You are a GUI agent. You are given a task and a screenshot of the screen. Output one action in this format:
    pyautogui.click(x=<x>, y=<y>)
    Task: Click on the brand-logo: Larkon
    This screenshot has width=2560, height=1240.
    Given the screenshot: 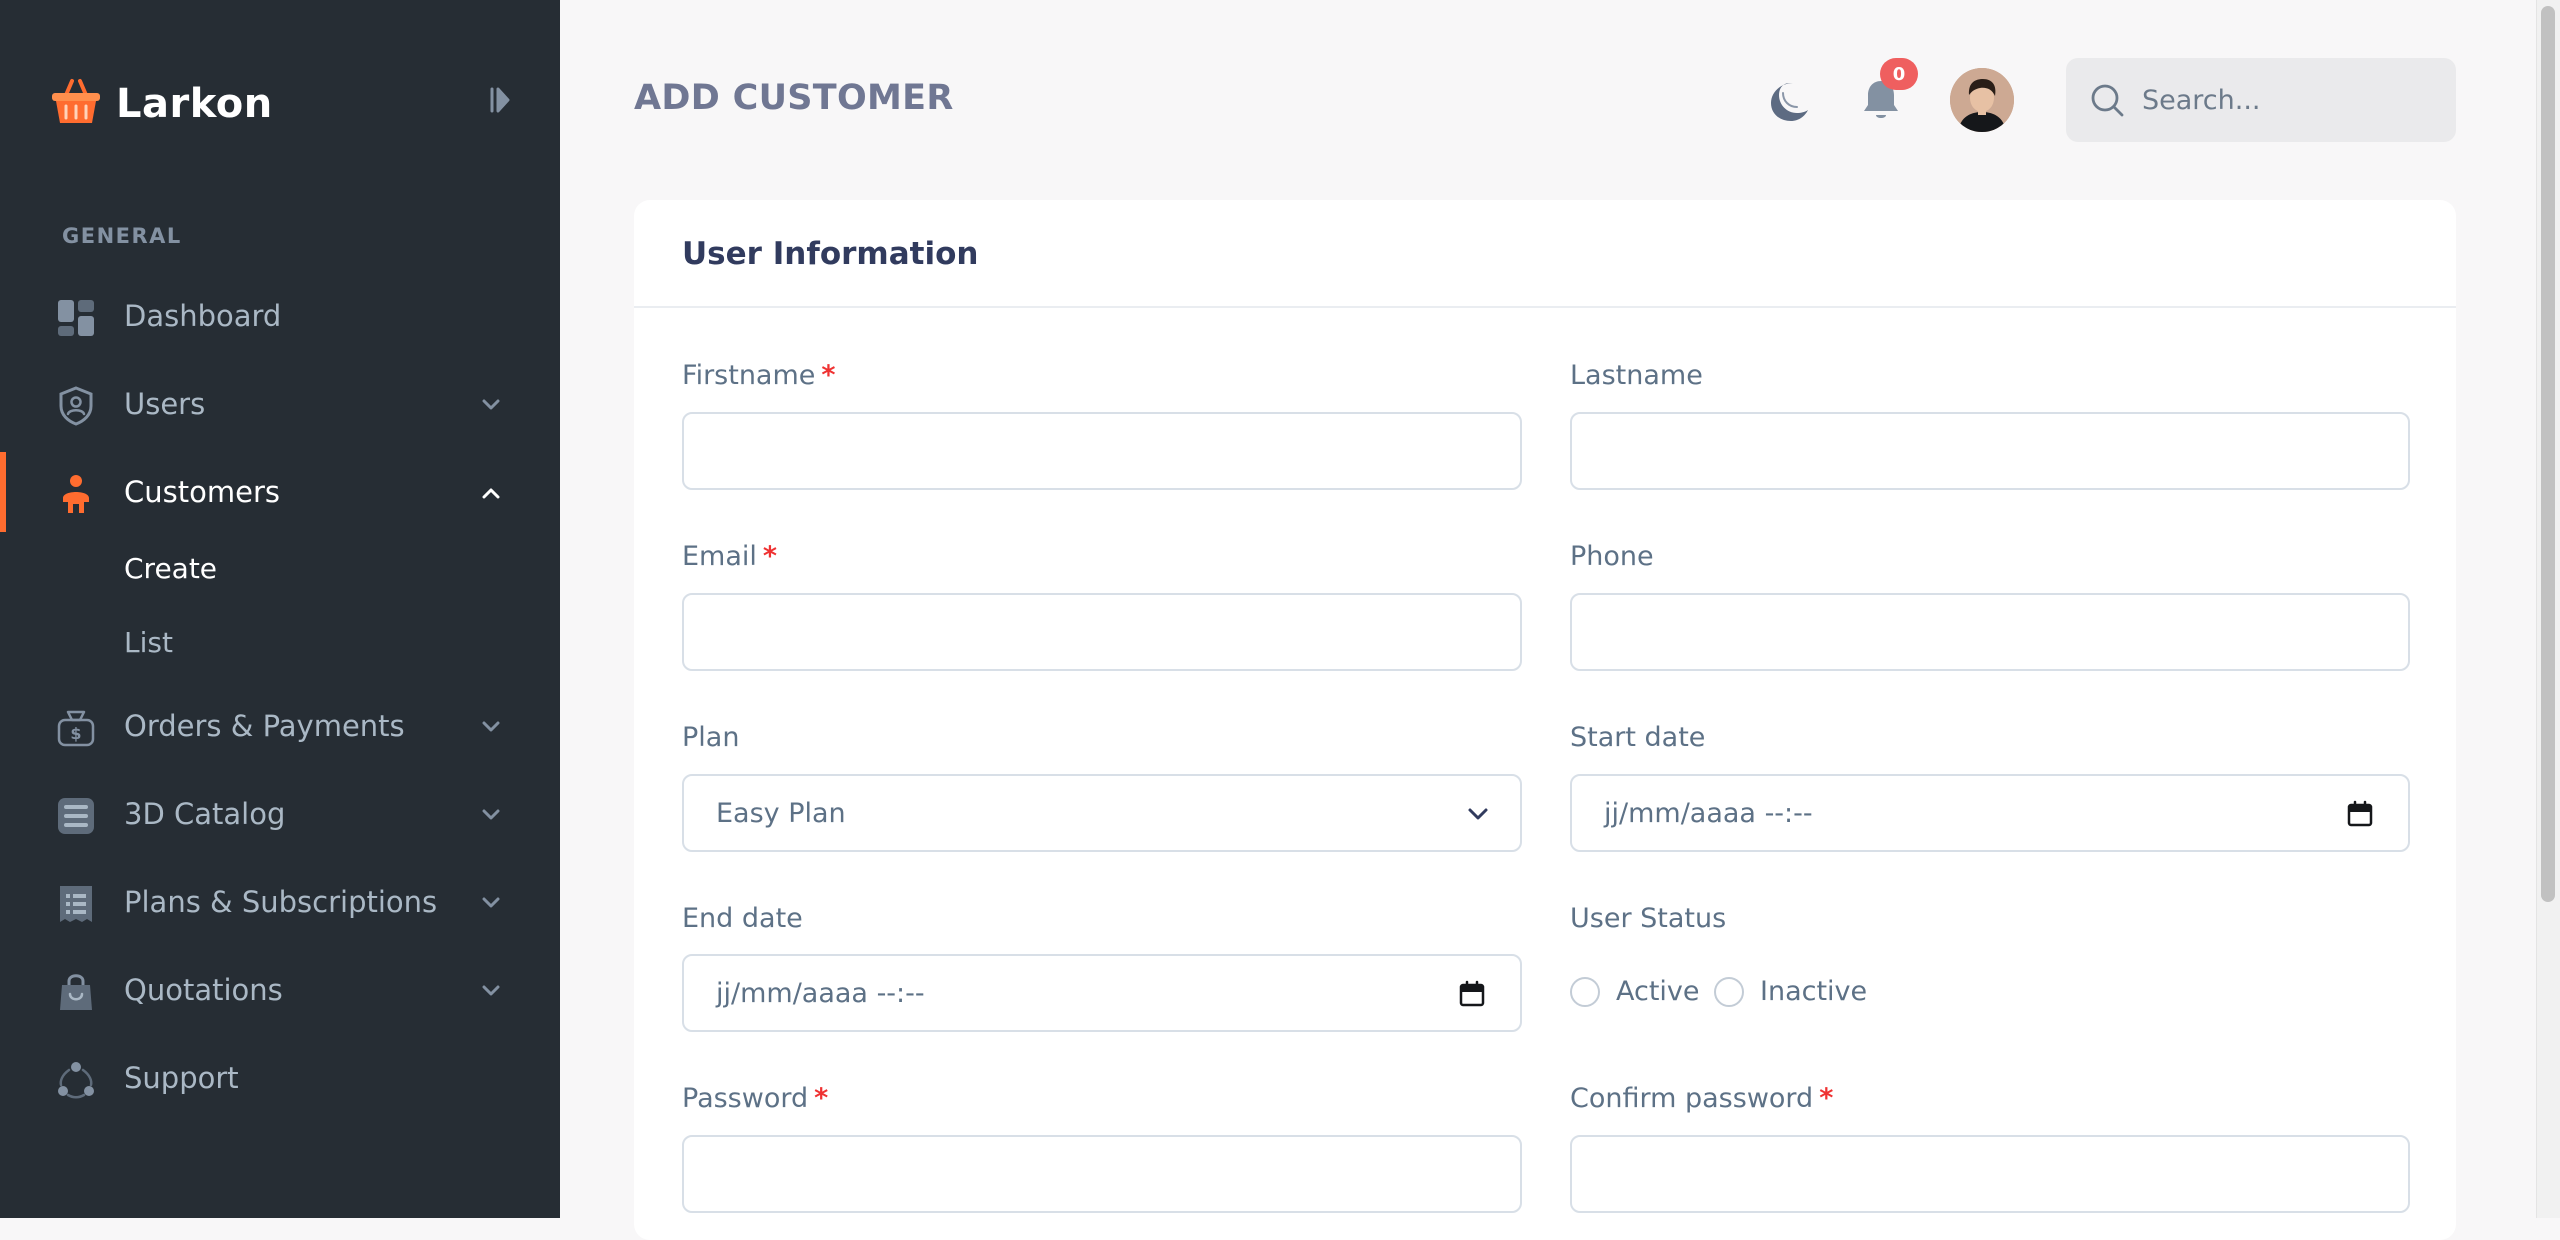 What is the action you would take?
    pyautogui.click(x=161, y=104)
    